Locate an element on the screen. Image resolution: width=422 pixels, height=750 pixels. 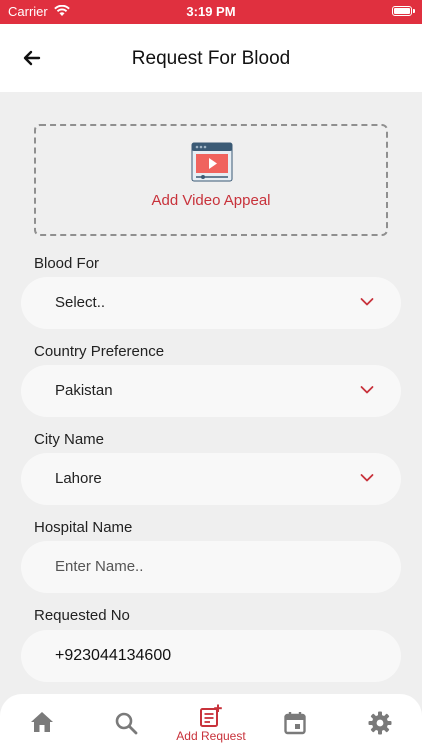
video-player-icon is located at coordinates (212, 162).